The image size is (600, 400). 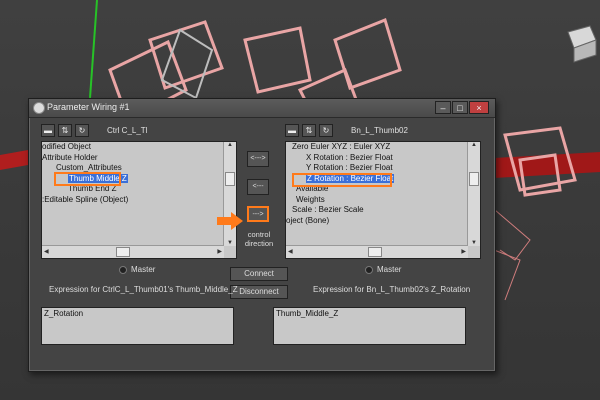 I want to click on tree-item: Zero Euler XYZ : Euler XYZ, so click(x=377, y=147).